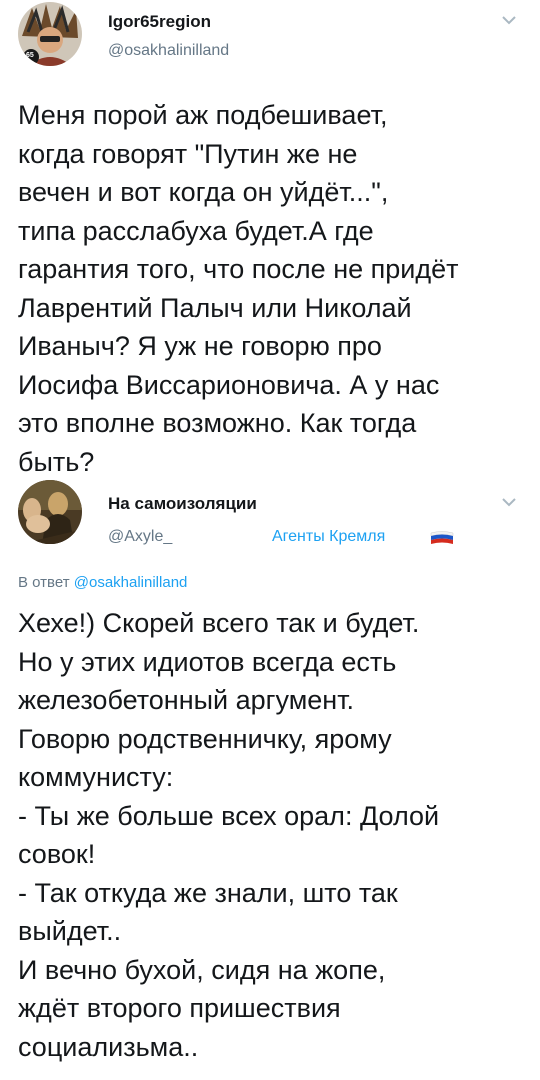  What do you see at coordinates (182, 504) in the screenshot?
I see `display-name: На самоизоляции` at bounding box center [182, 504].